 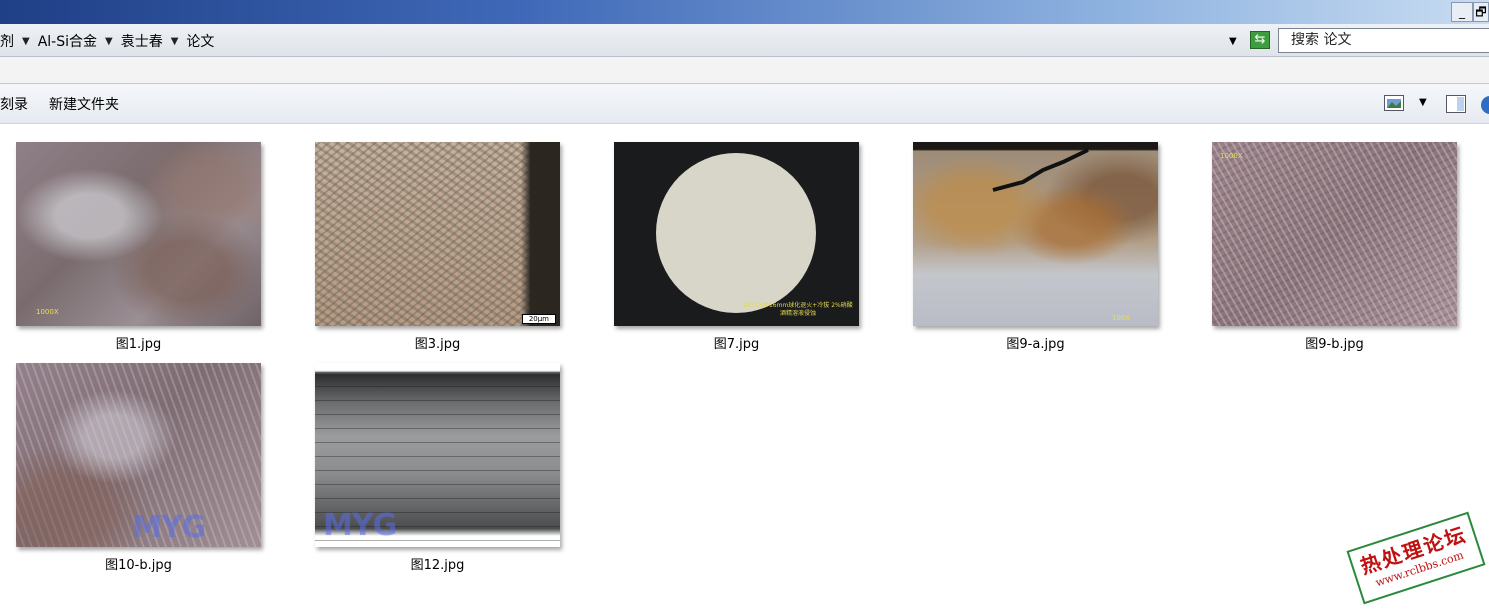 I want to click on file-item: GCr15/Φ16mm球化退火+冷拔 2%硝酸酒精溶液侵蚀 图7.jpg, so click(x=736, y=247).